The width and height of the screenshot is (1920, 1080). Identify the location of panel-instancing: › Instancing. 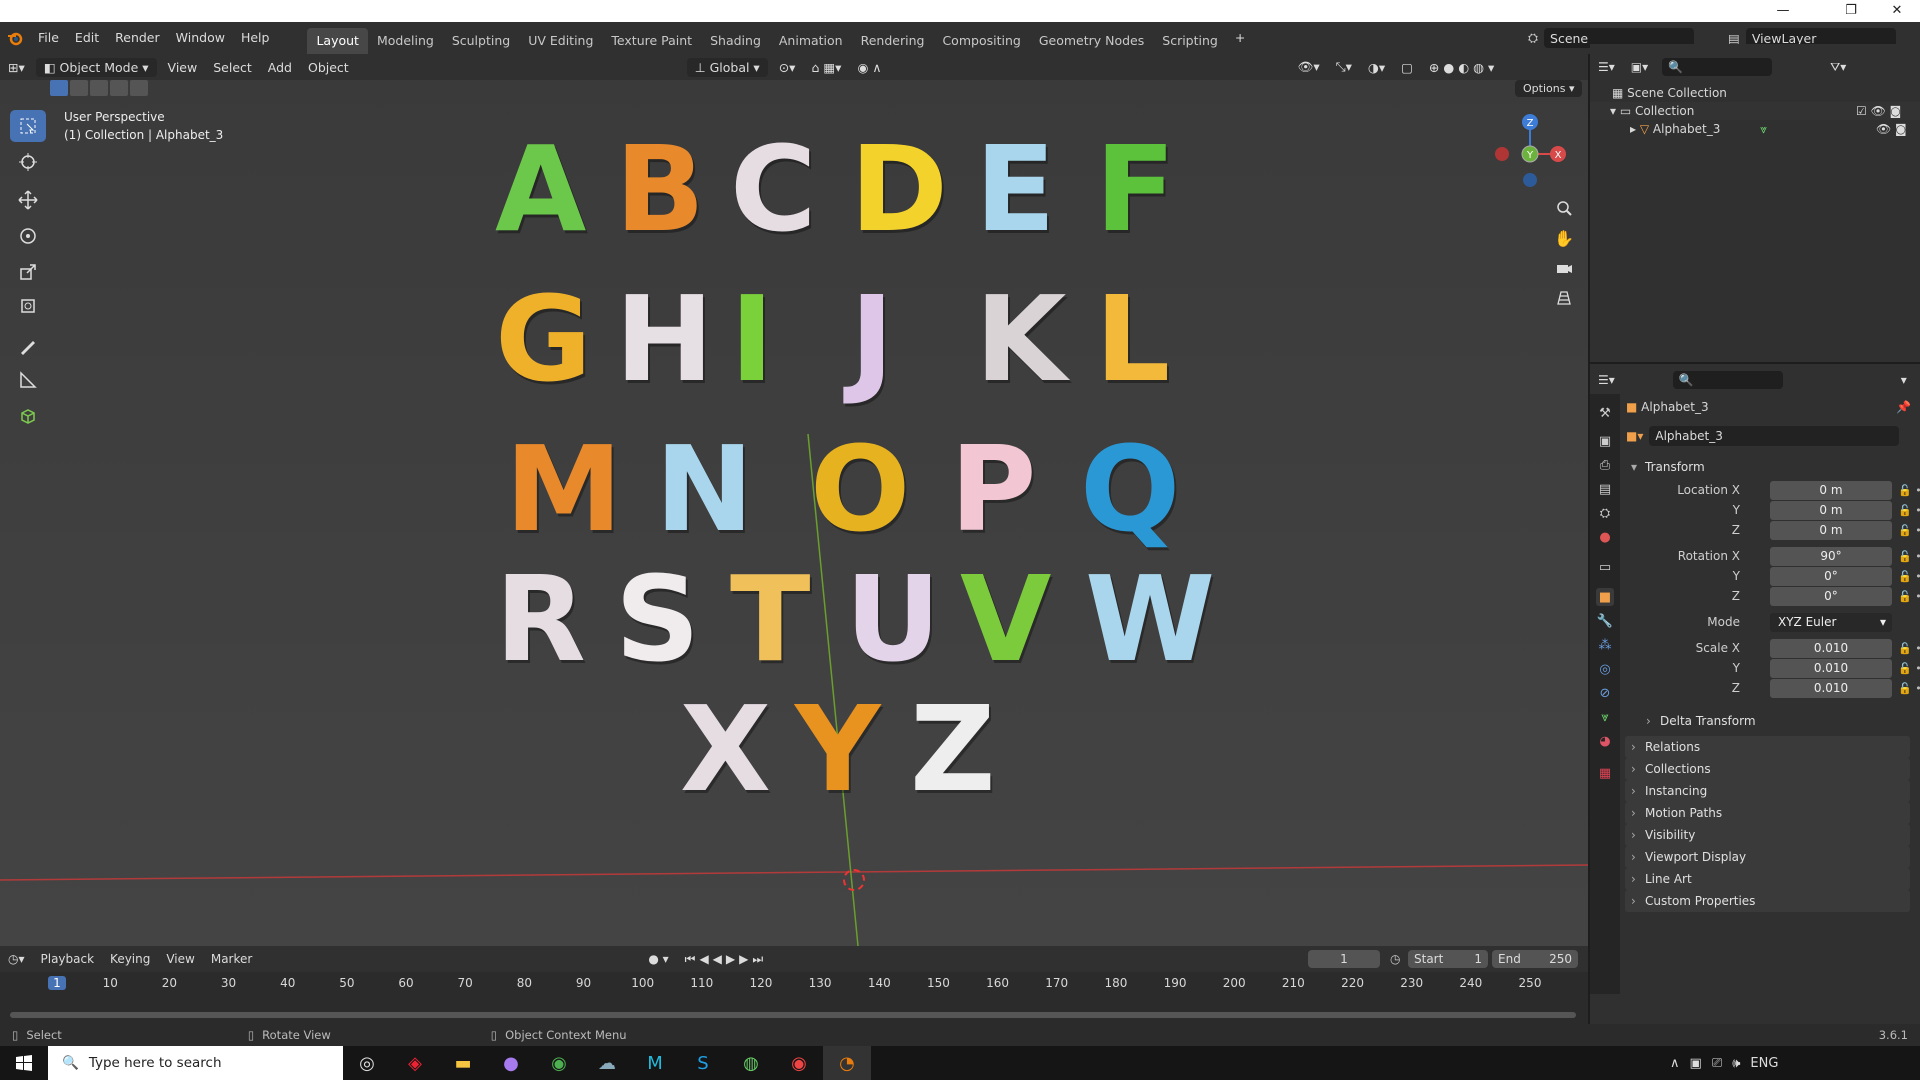
(1767, 791).